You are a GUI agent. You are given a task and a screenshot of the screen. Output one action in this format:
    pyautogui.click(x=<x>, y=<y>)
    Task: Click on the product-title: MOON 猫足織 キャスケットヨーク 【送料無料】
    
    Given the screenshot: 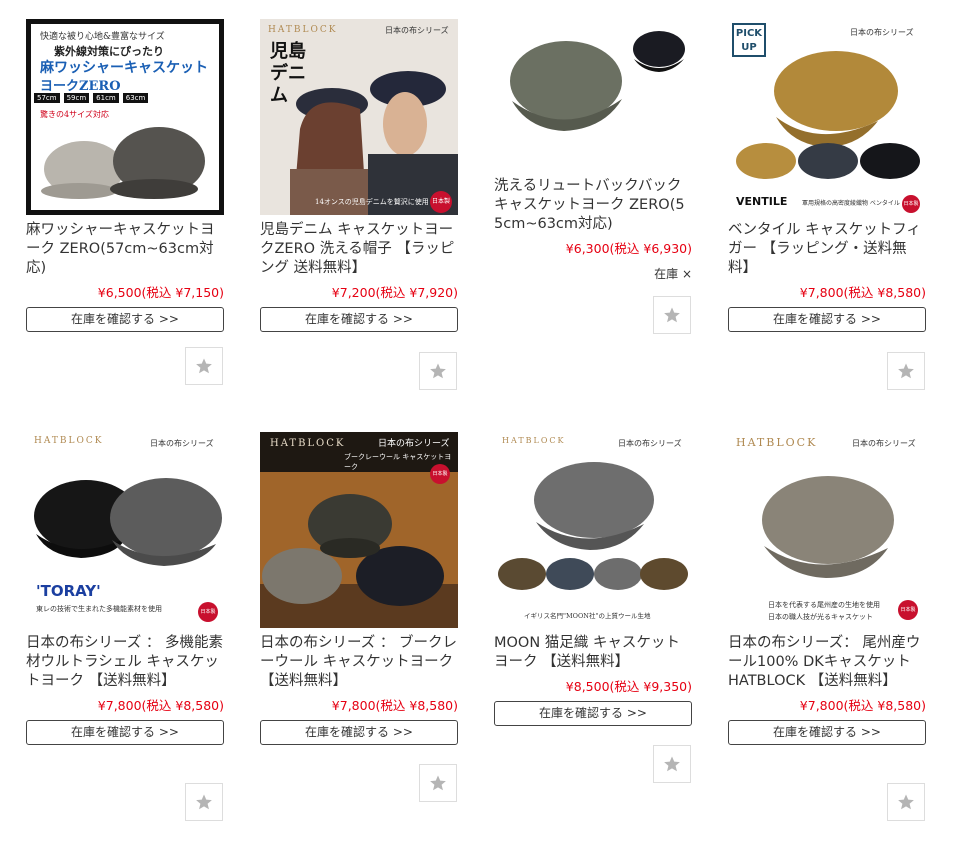 What is the action you would take?
    pyautogui.click(x=593, y=653)
    